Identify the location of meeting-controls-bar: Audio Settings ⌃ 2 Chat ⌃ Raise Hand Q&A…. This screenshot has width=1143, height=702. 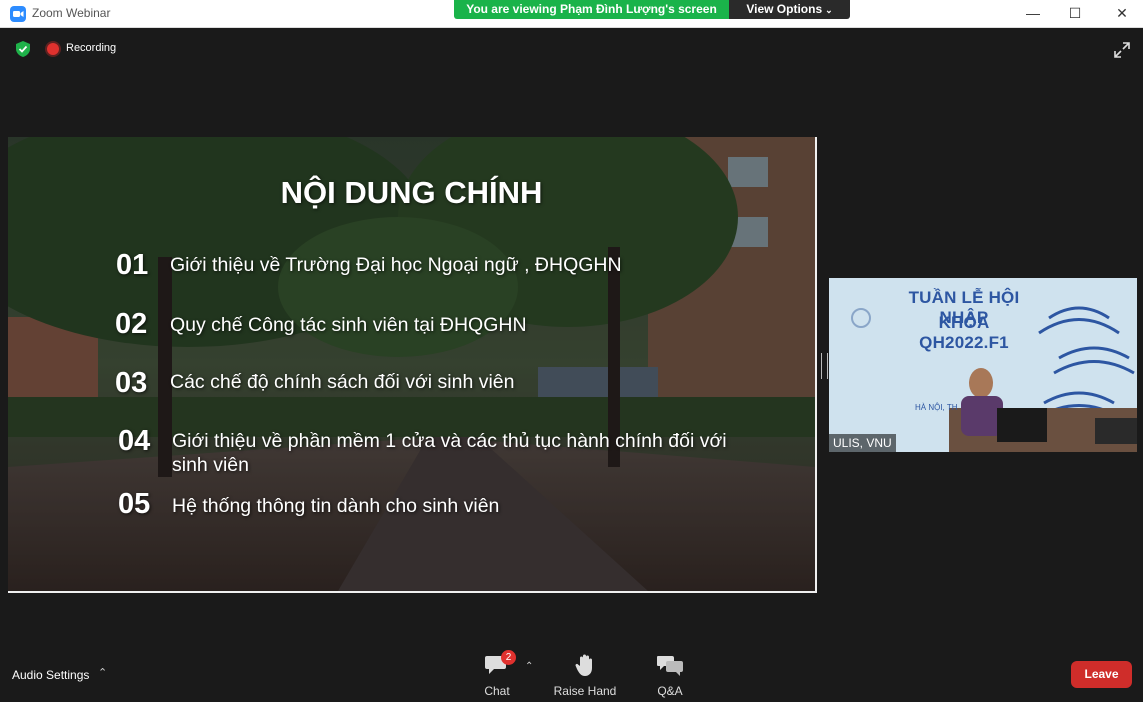
(571, 673).